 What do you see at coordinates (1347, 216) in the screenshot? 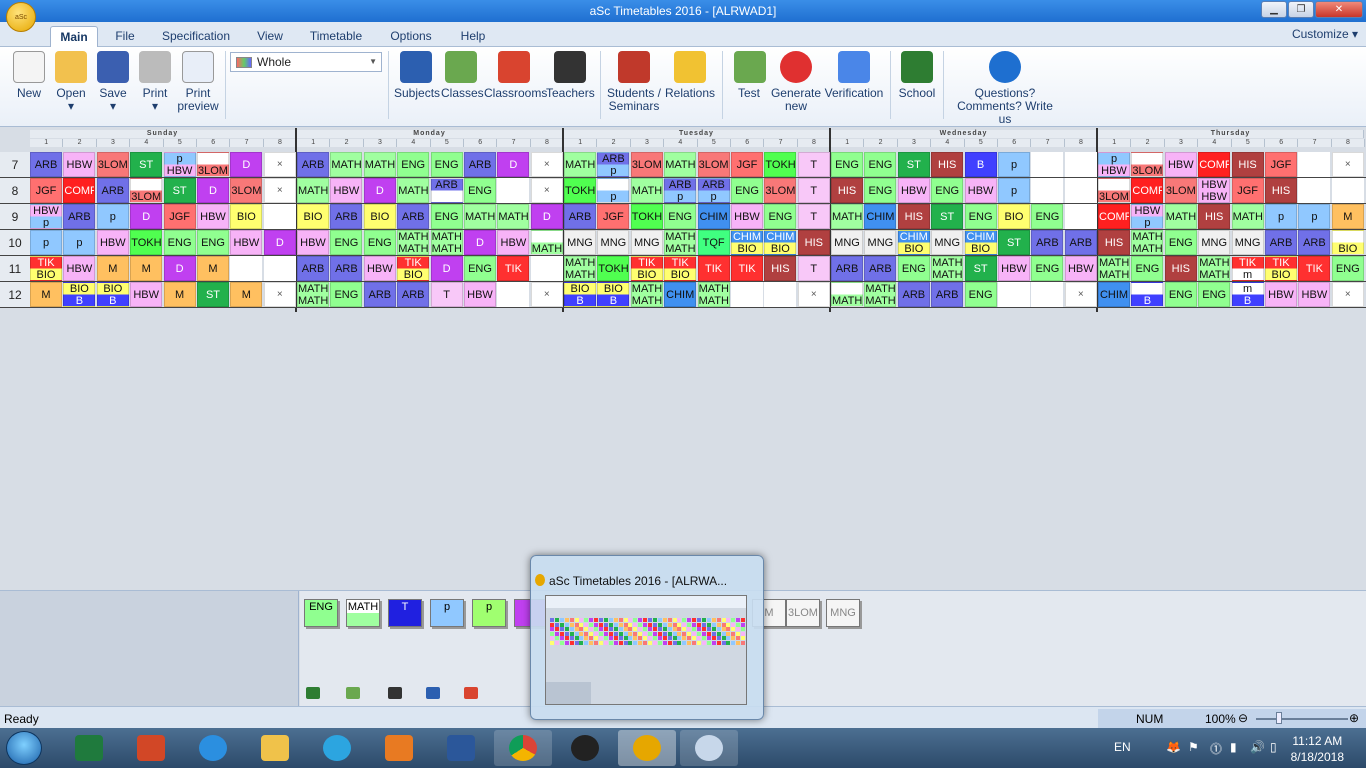
I see `lesson-card: M` at bounding box center [1347, 216].